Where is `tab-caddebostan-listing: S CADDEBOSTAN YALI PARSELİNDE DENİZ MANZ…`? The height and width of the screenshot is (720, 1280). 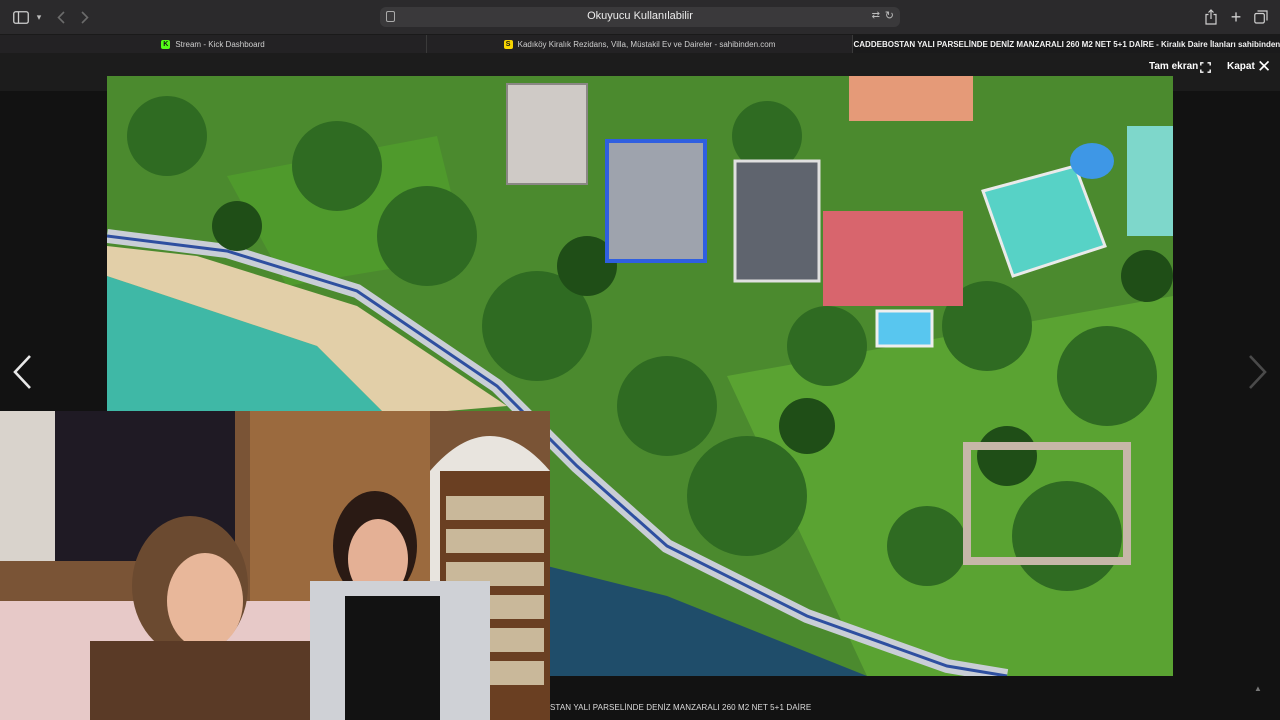 tab-caddebostan-listing: S CADDEBOSTAN YALI PARSELİNDE DENİZ MANZ… is located at coordinates (1066, 44).